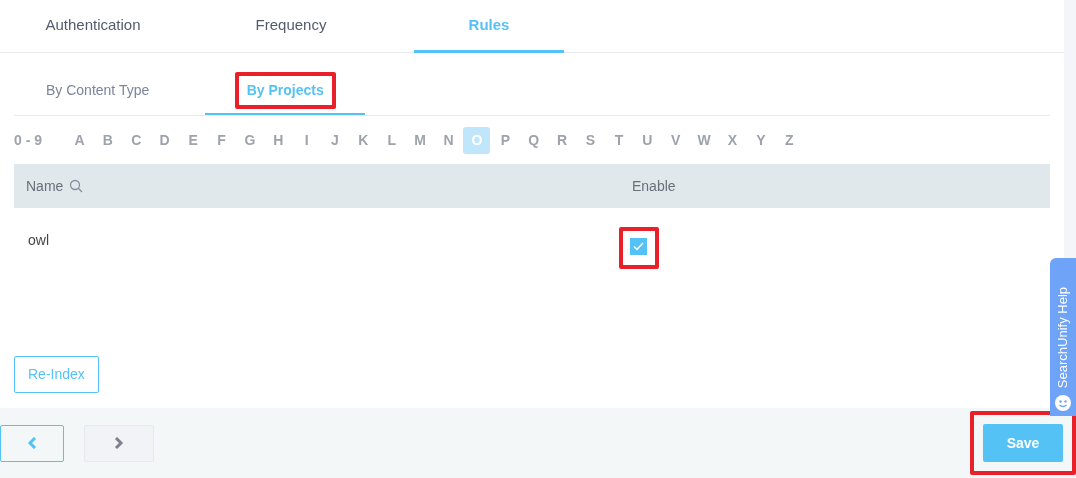 This screenshot has height=478, width=1076. I want to click on help-tab: SearchUnify Help, so click(1063, 337).